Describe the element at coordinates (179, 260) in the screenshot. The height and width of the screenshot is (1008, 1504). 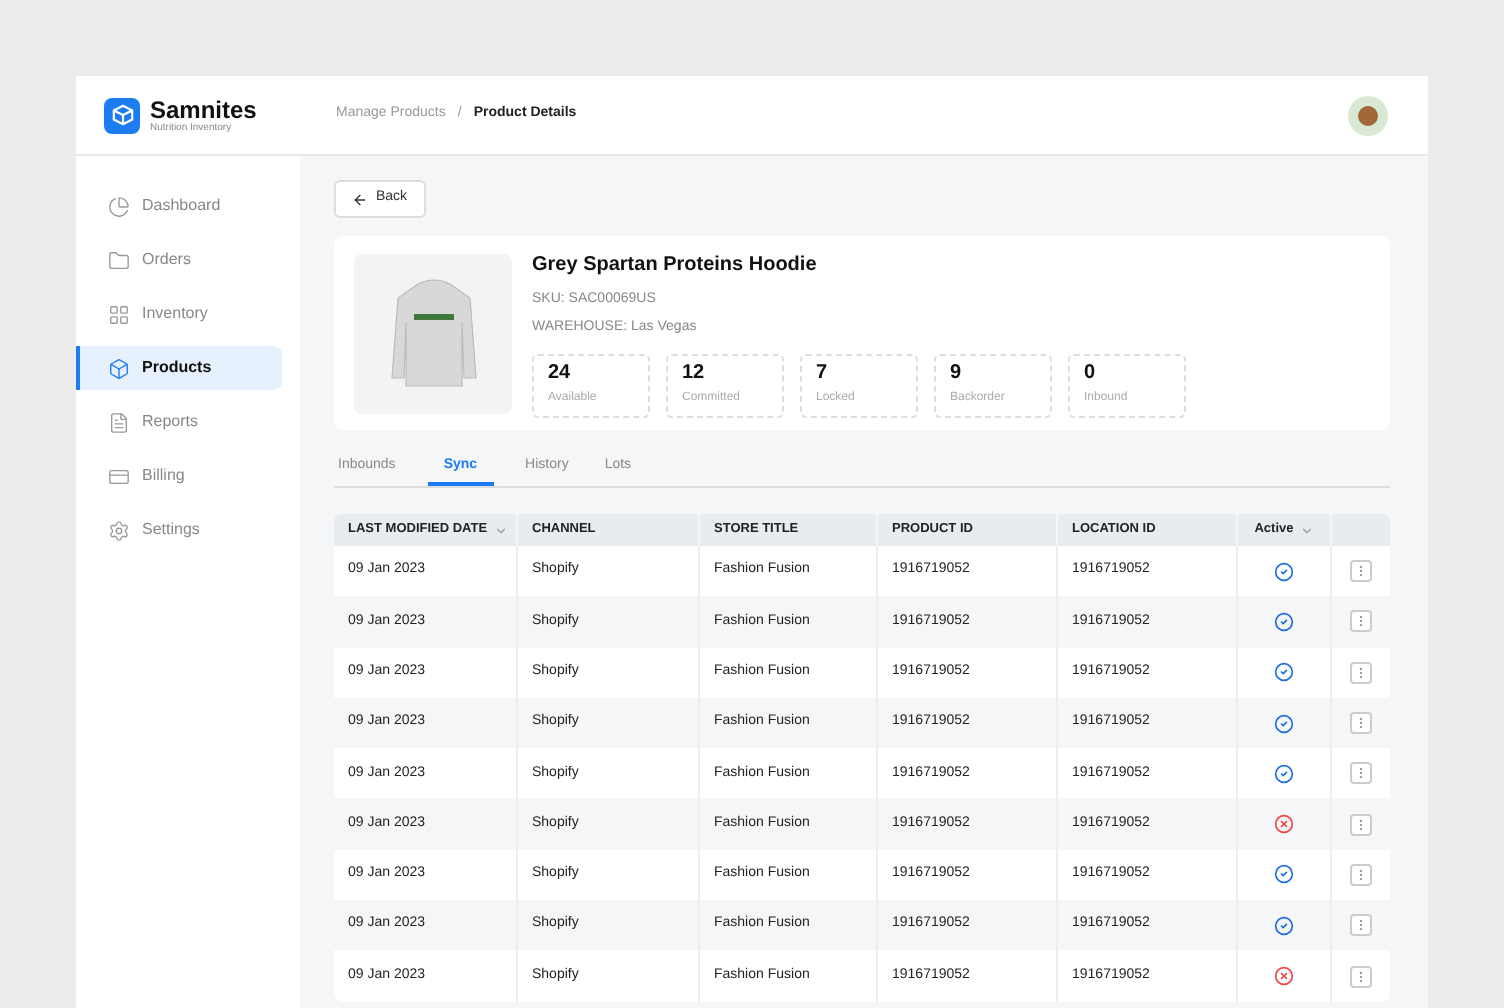
I see `sidebar-item: Orders` at that location.